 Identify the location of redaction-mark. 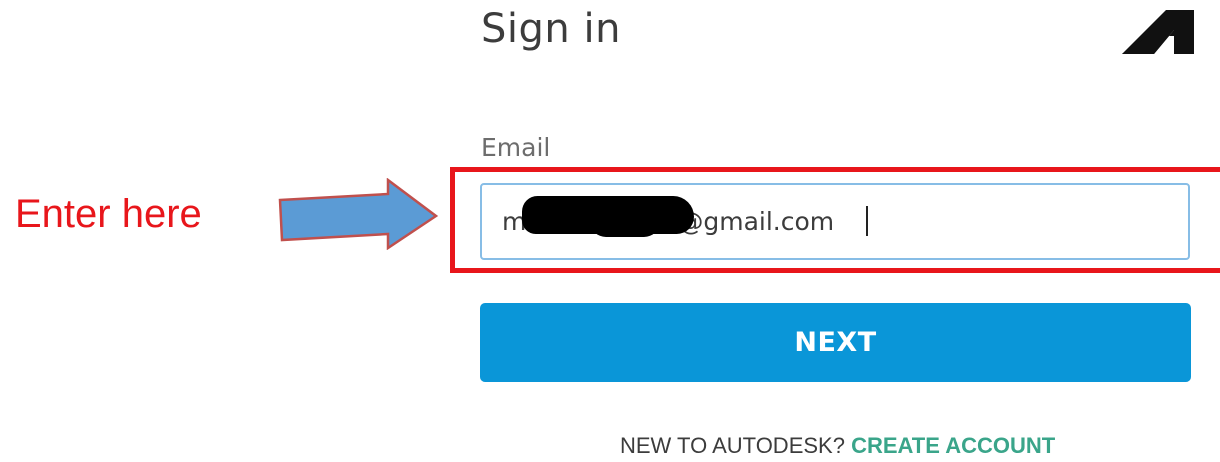
(625, 221).